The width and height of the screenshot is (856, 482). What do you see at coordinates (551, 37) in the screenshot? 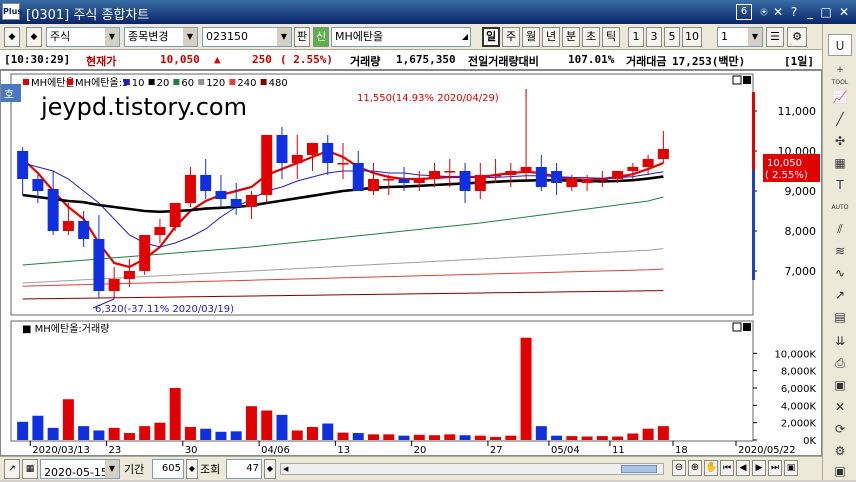
I see `period-button: 년` at bounding box center [551, 37].